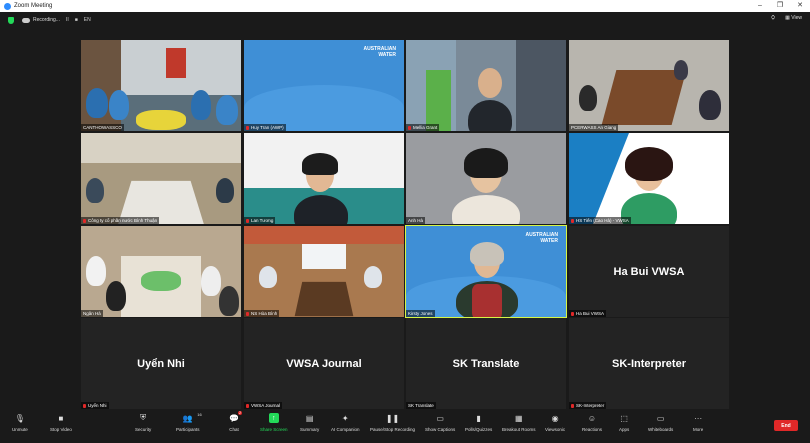  Describe the element at coordinates (19, 418) in the screenshot. I see `mic-muted-icon: 🎙` at that location.